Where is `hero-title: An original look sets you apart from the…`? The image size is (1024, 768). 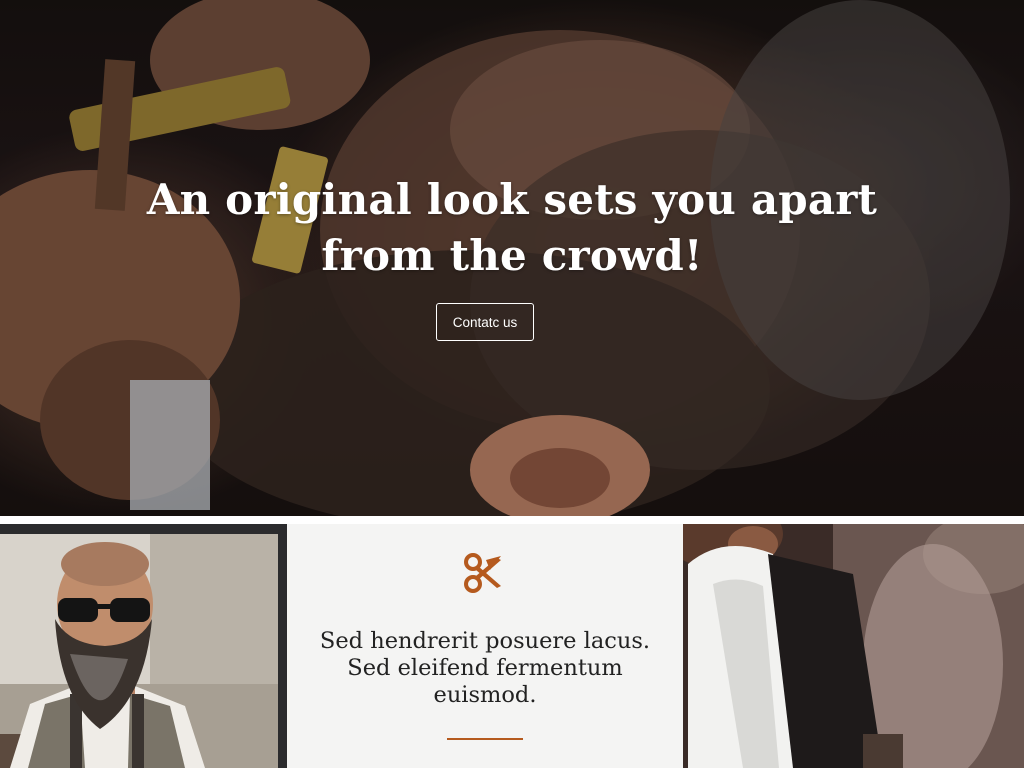
hero-title: An original look sets you apart from the… is located at coordinates (512, 228).